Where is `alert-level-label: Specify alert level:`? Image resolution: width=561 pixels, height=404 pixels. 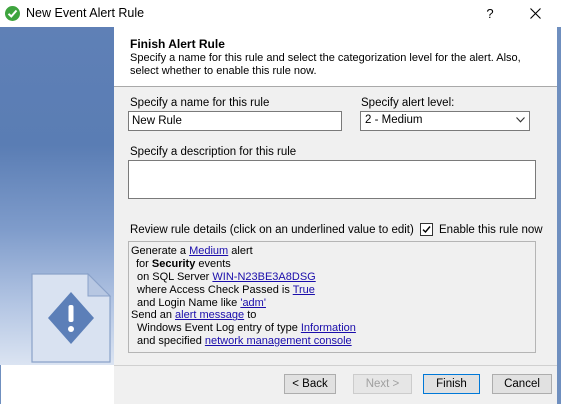 alert-level-label: Specify alert level: is located at coordinates (408, 103).